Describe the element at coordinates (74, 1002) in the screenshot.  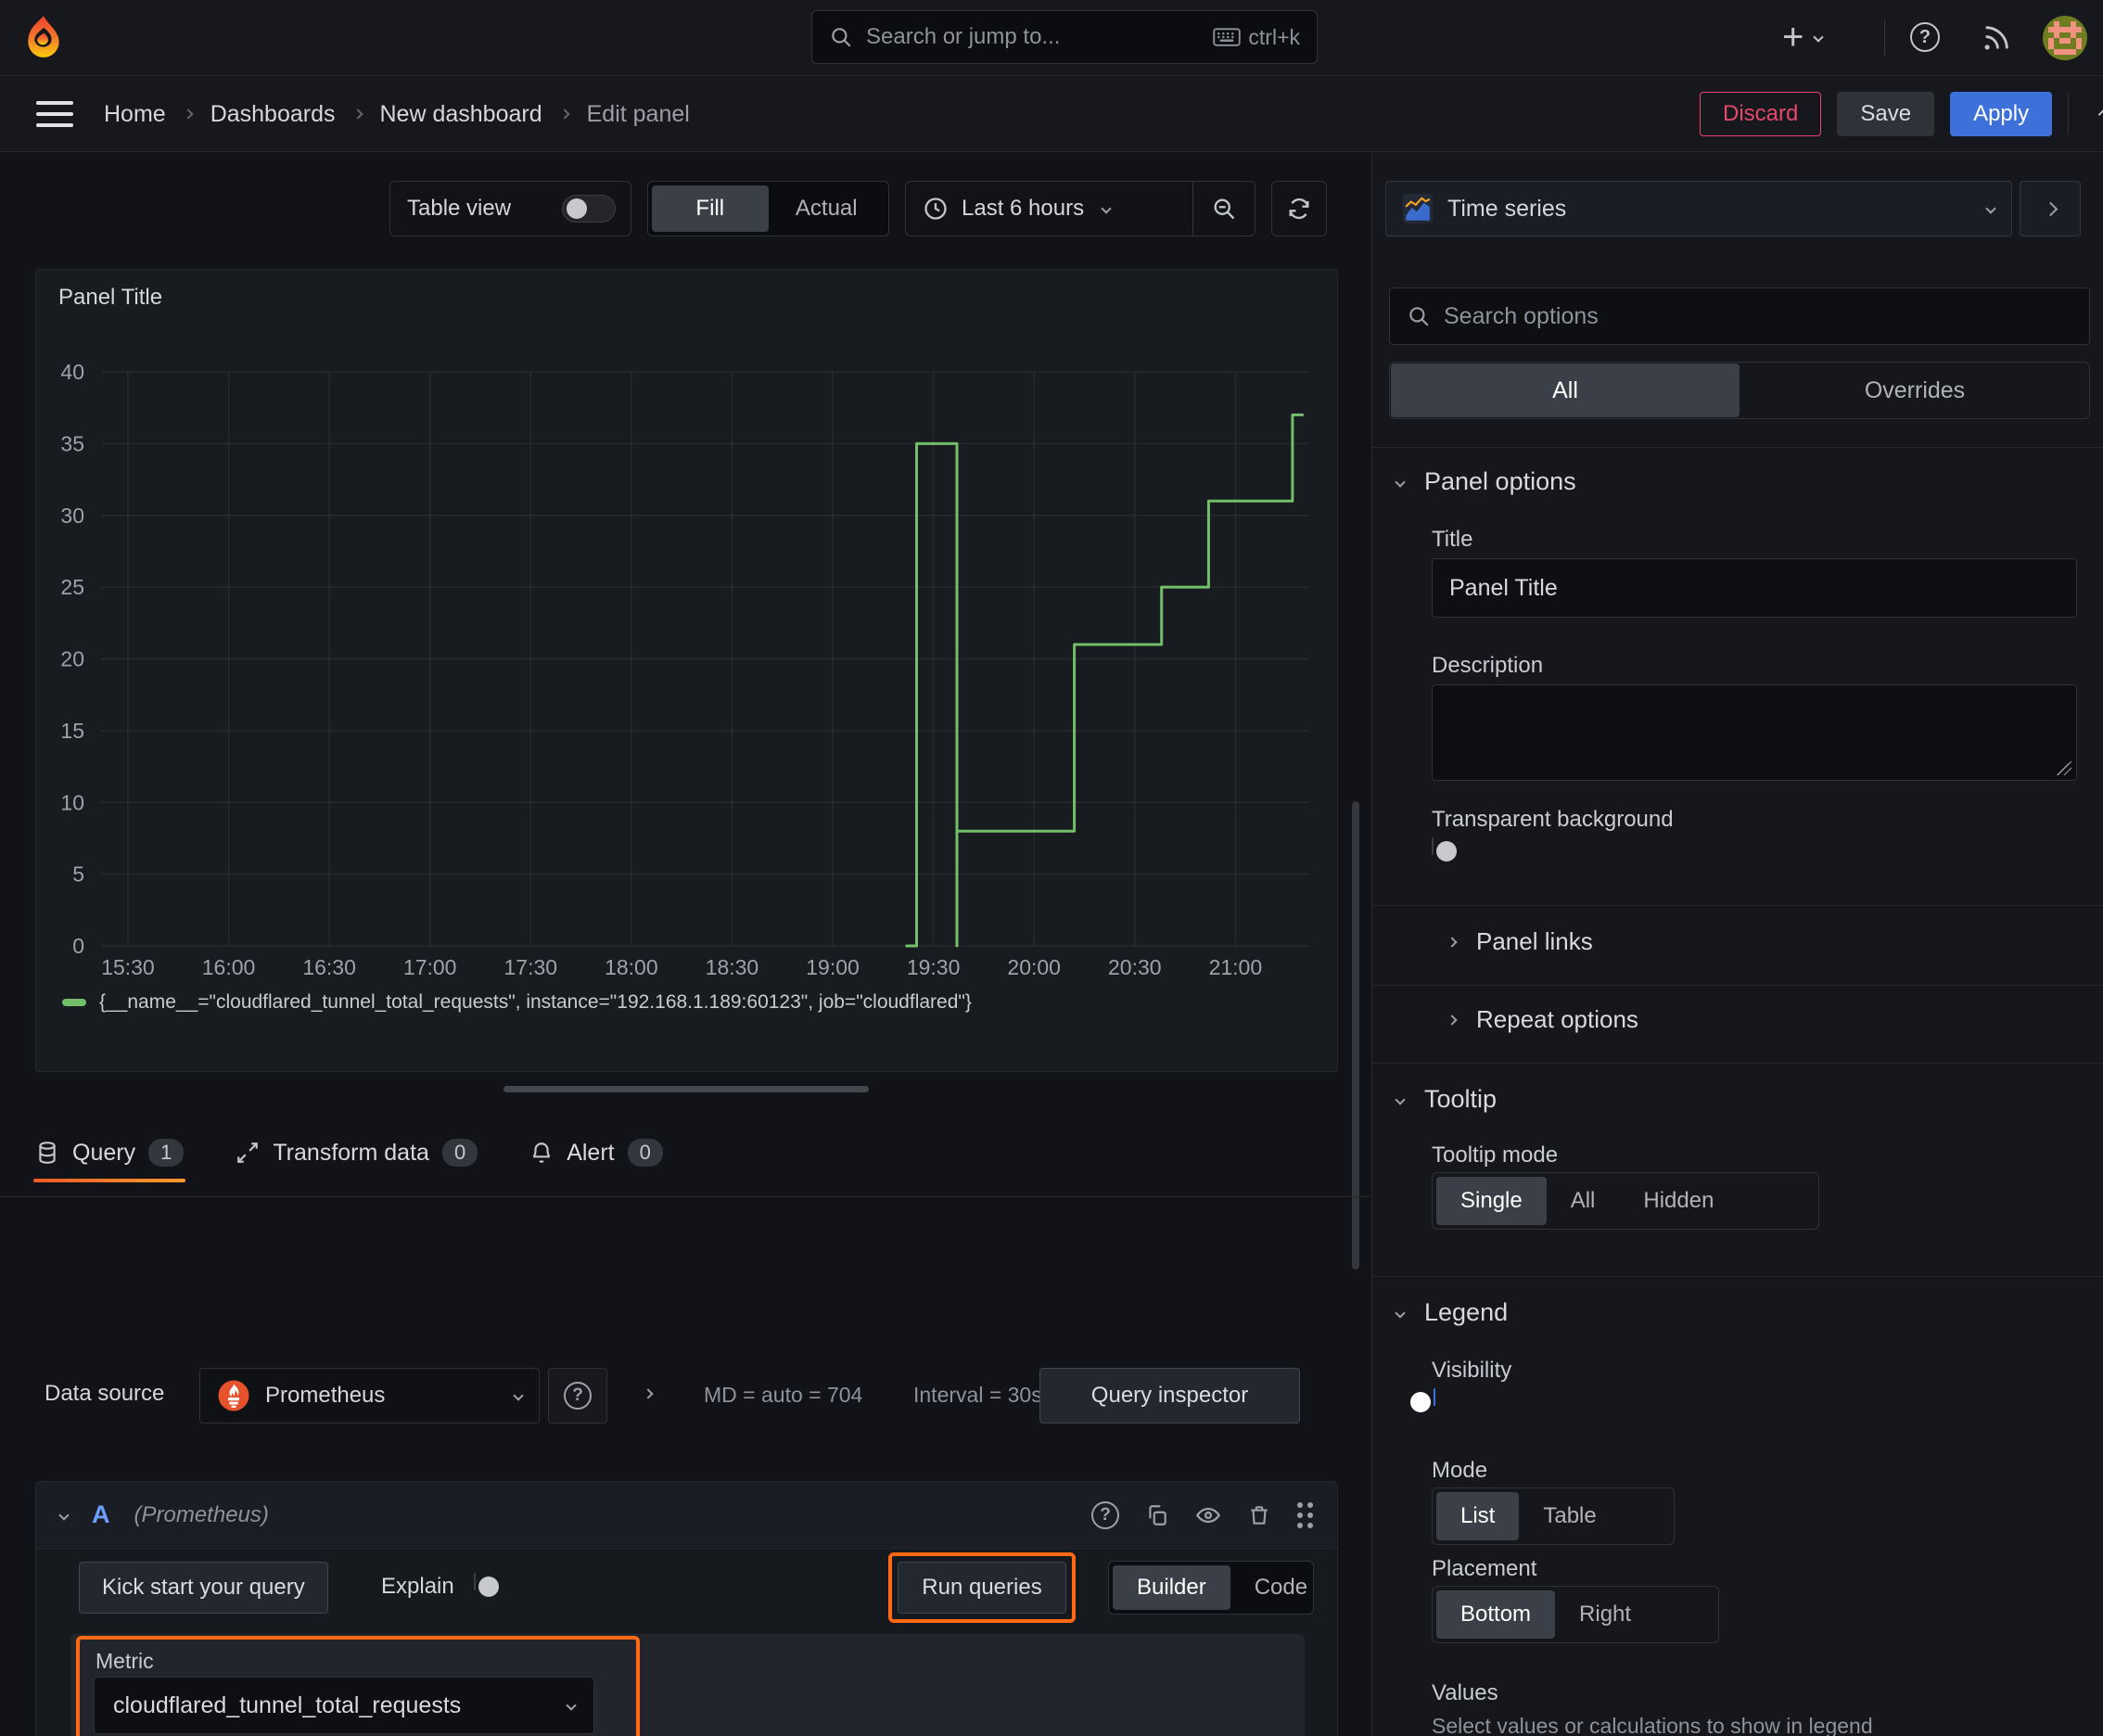
I see `series-color-dash` at that location.